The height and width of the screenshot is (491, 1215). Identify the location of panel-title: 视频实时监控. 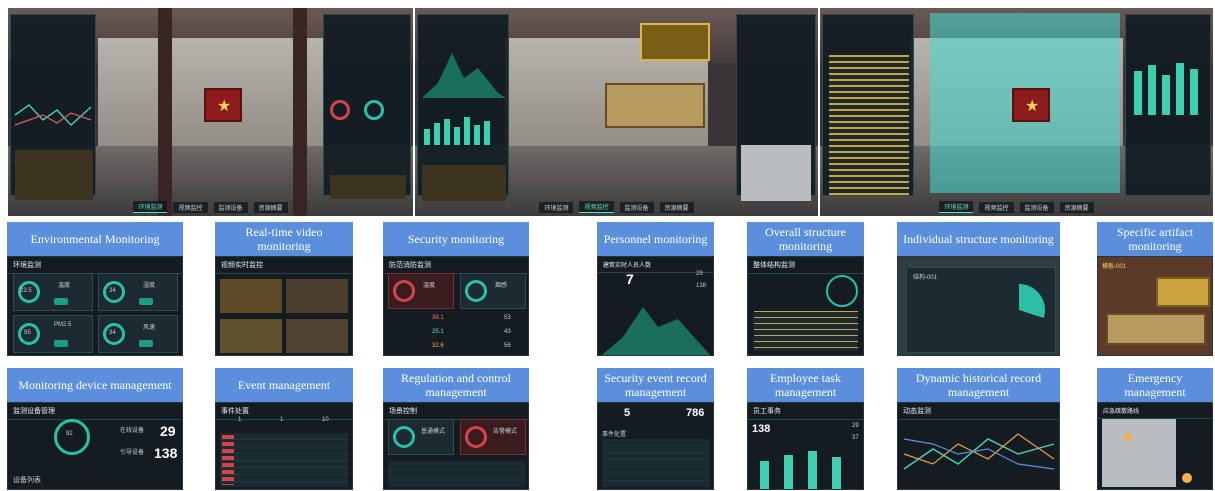
(284, 265).